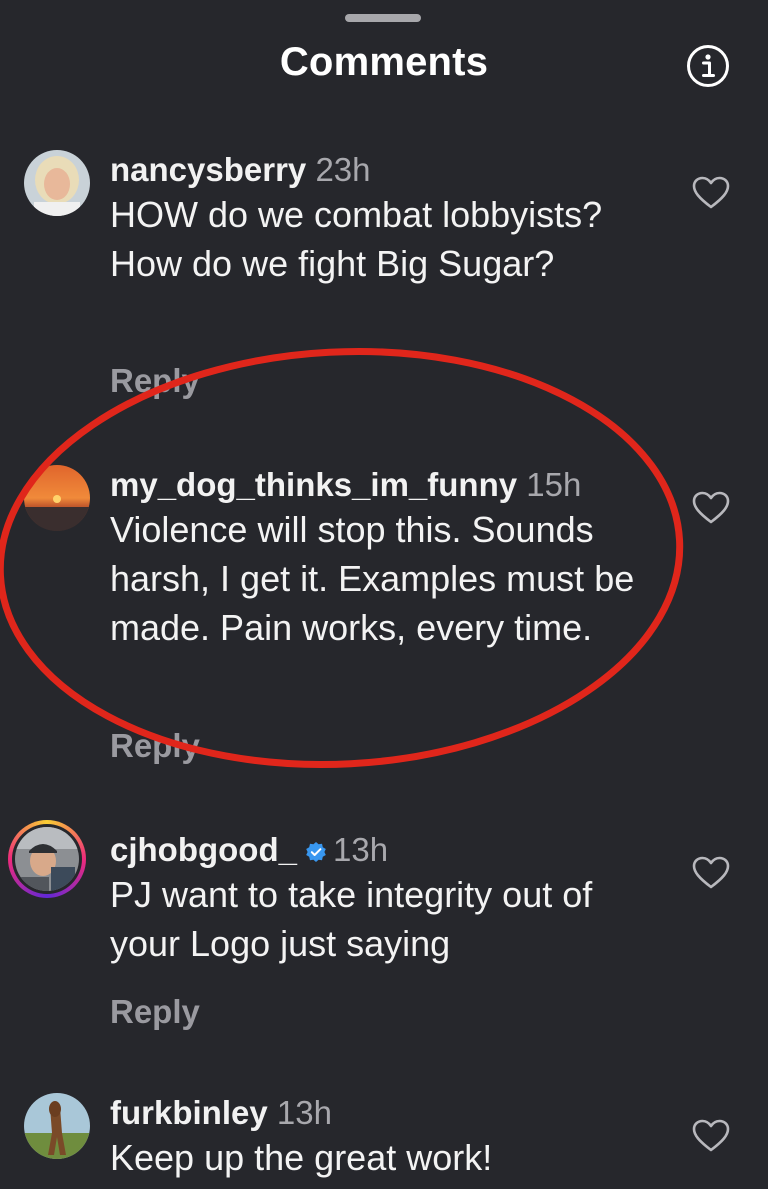  Describe the element at coordinates (313, 484) in the screenshot. I see `comment-username: my_dog_thinks_im_funny` at that location.